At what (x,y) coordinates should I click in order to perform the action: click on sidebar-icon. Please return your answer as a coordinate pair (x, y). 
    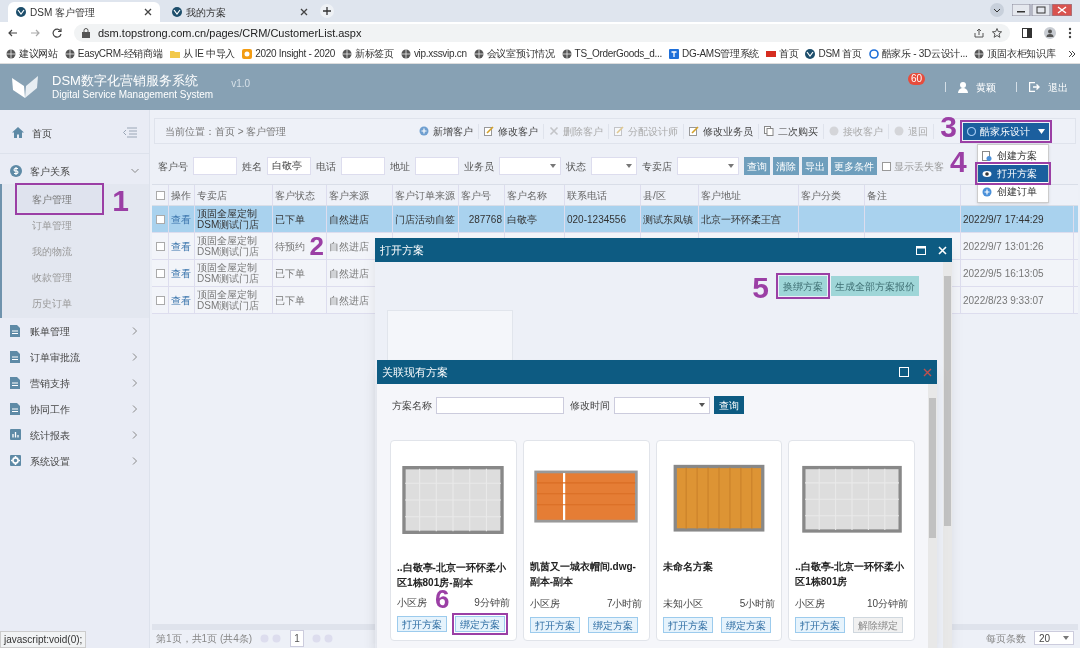
    Looking at the image, I should click on (1027, 33).